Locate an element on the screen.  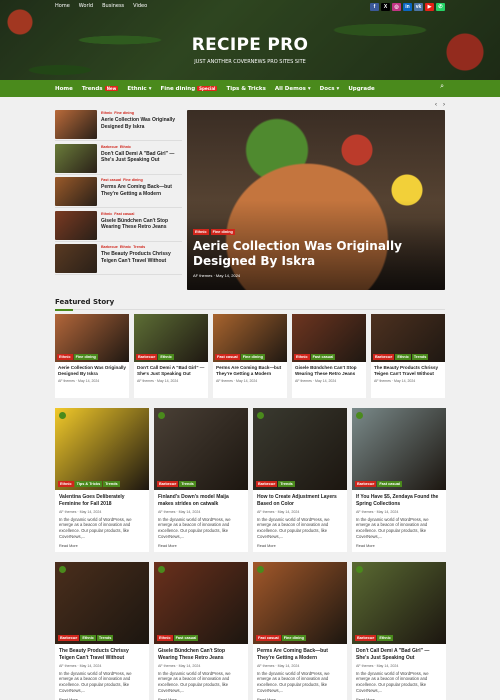
category-link: Fine dining is located at coordinates (133, 180).